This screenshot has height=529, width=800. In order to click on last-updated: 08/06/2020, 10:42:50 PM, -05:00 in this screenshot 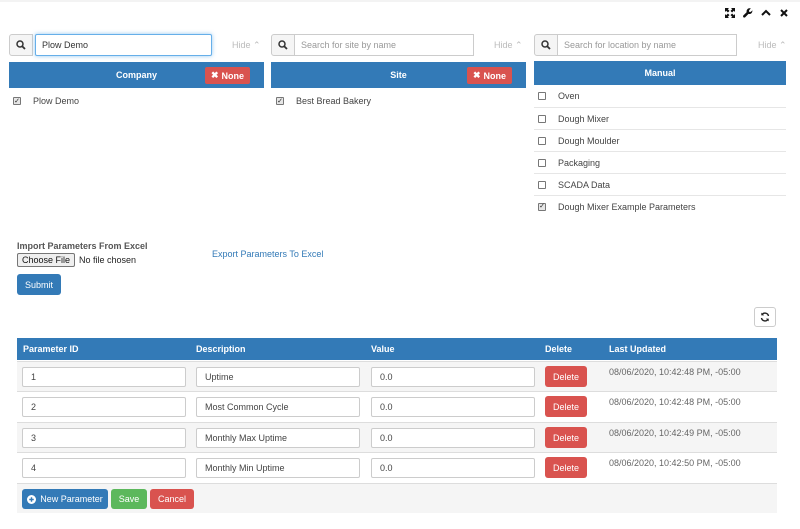, I will do `click(675, 463)`.